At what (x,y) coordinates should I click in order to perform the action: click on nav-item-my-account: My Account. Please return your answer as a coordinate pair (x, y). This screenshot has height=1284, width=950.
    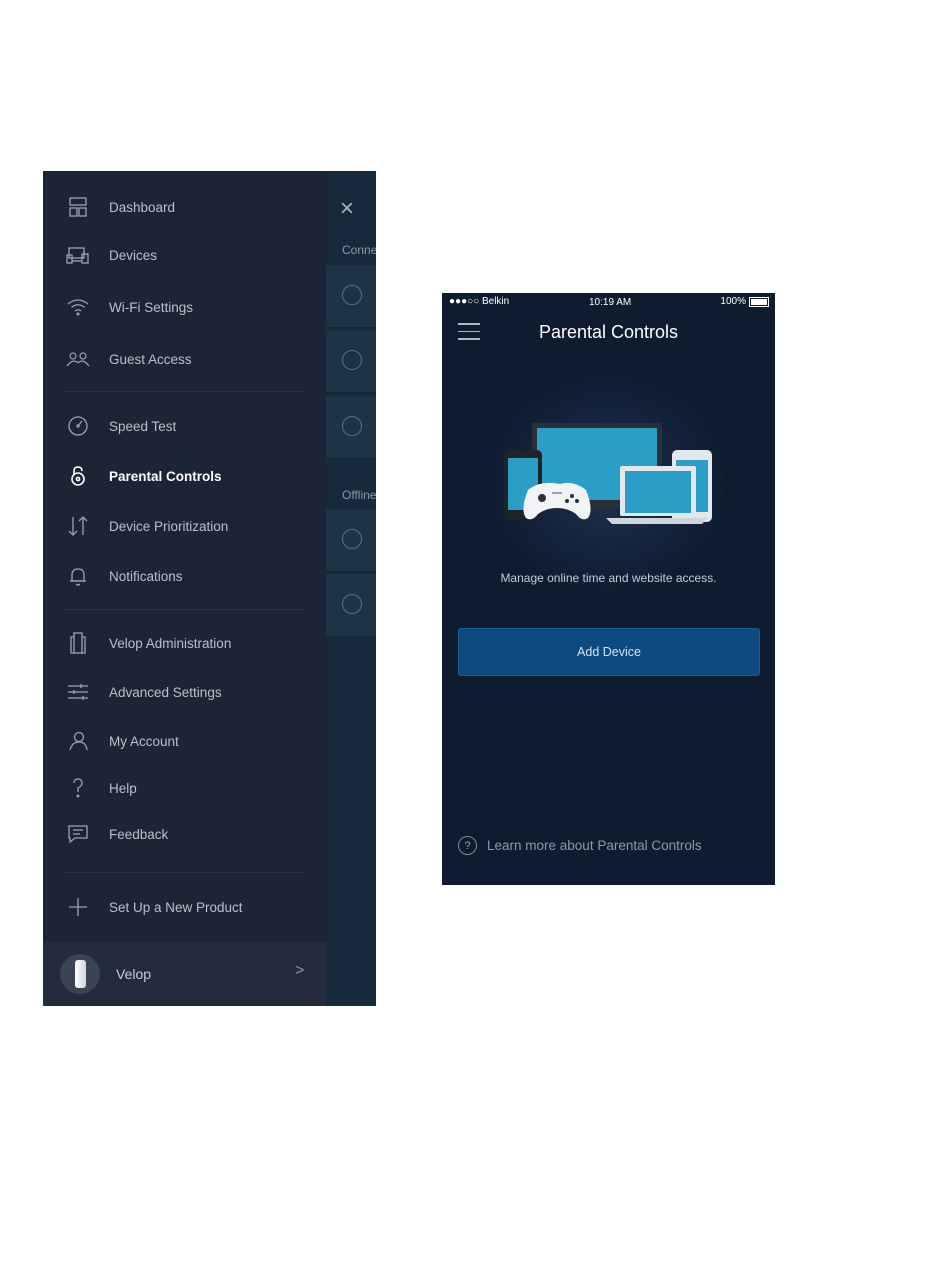
    Looking at the image, I should click on (184, 741).